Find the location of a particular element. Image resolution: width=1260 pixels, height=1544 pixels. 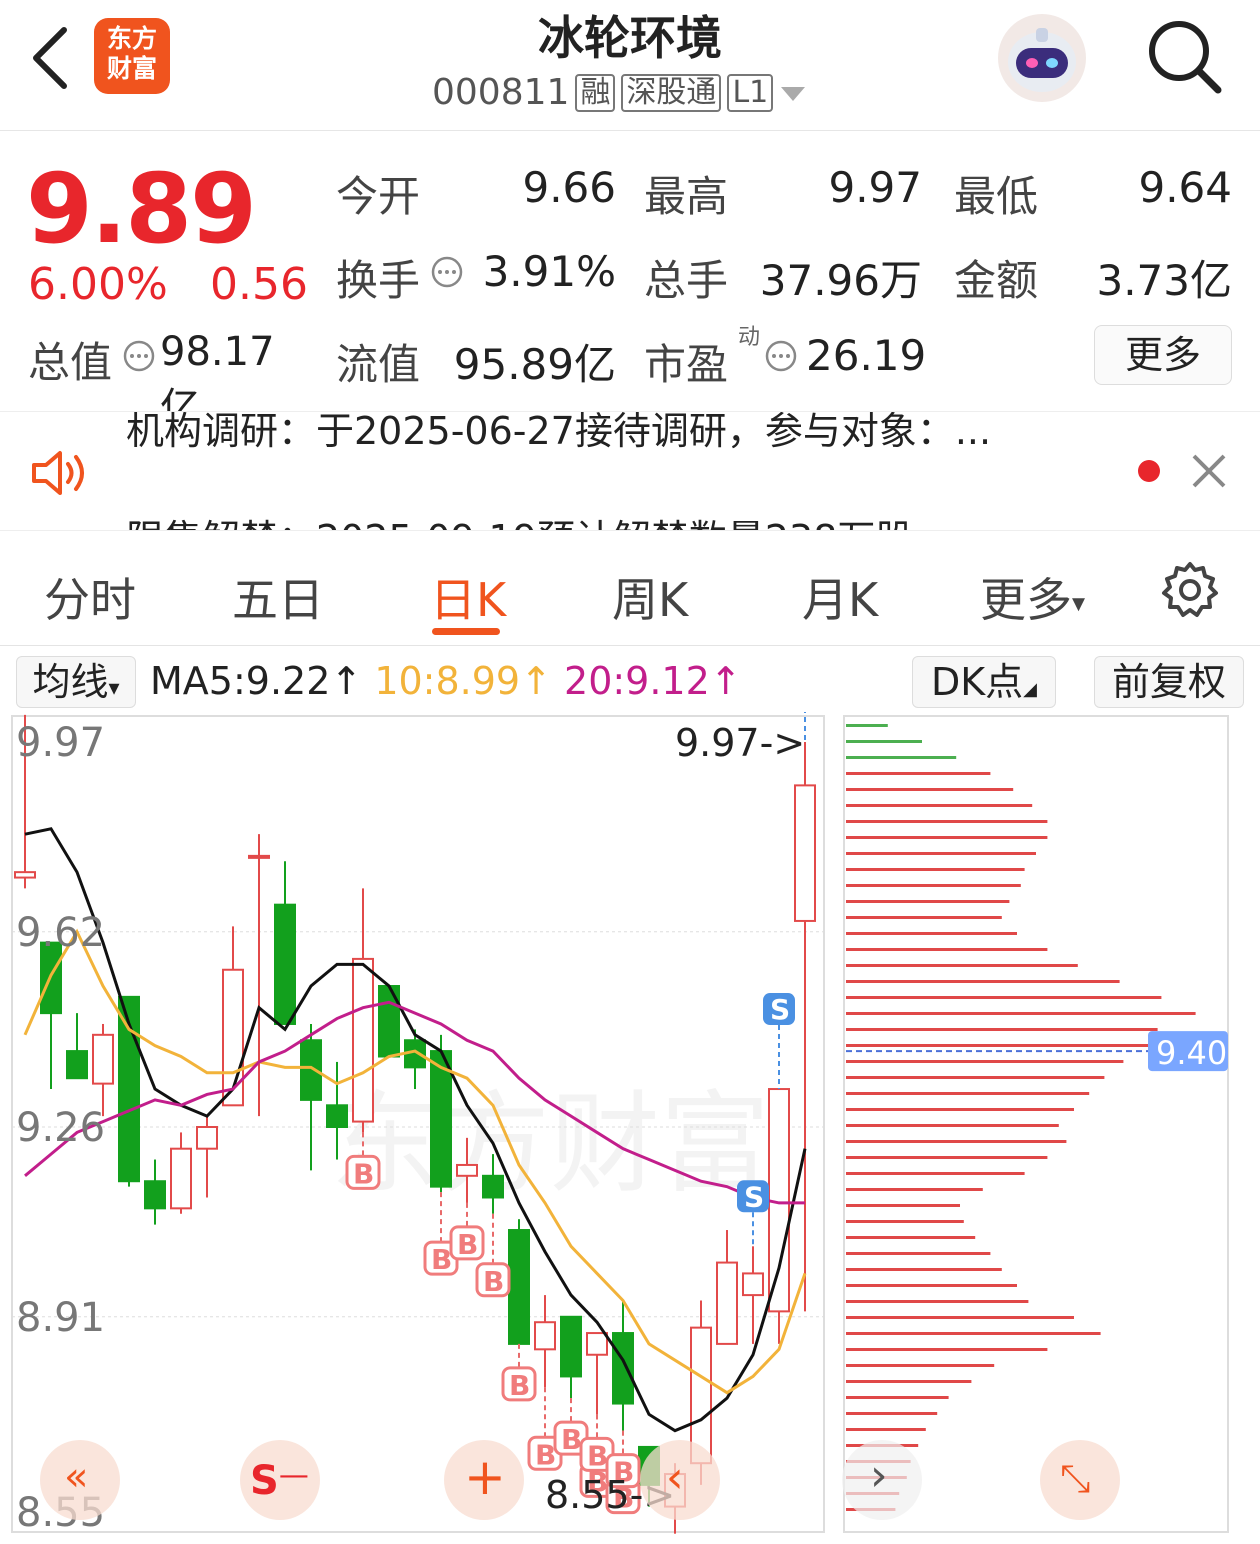

ma20-up-arrow-icon: ↑ is located at coordinates (725, 681).